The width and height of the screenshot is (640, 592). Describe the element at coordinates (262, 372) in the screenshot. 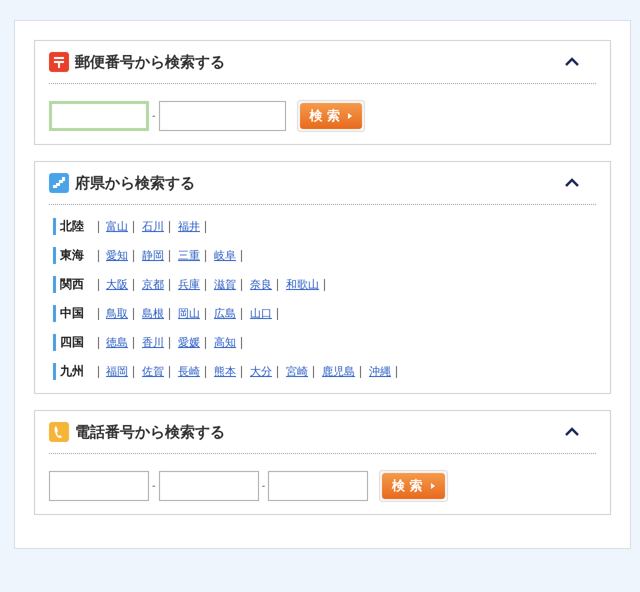

I see `prefecture-link: 大分` at that location.